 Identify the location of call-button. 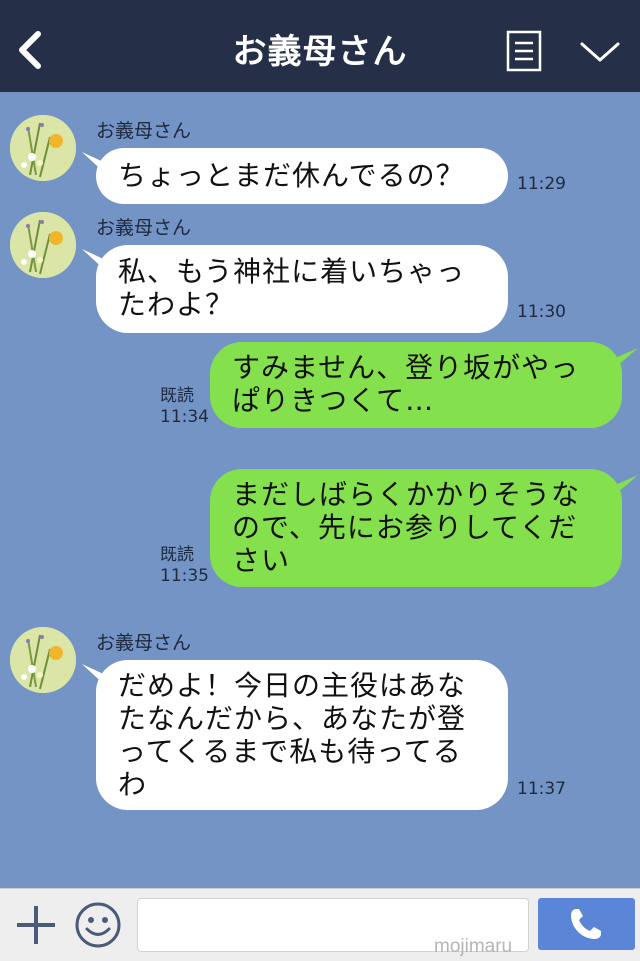
(586, 924).